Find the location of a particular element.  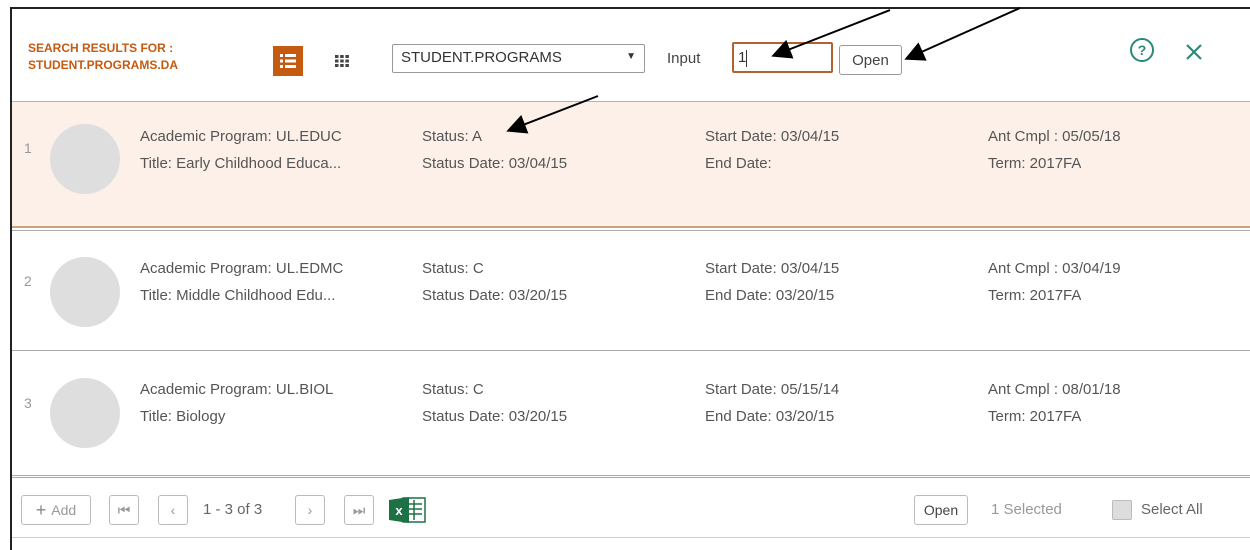

help-icon: ? is located at coordinates (1142, 50).